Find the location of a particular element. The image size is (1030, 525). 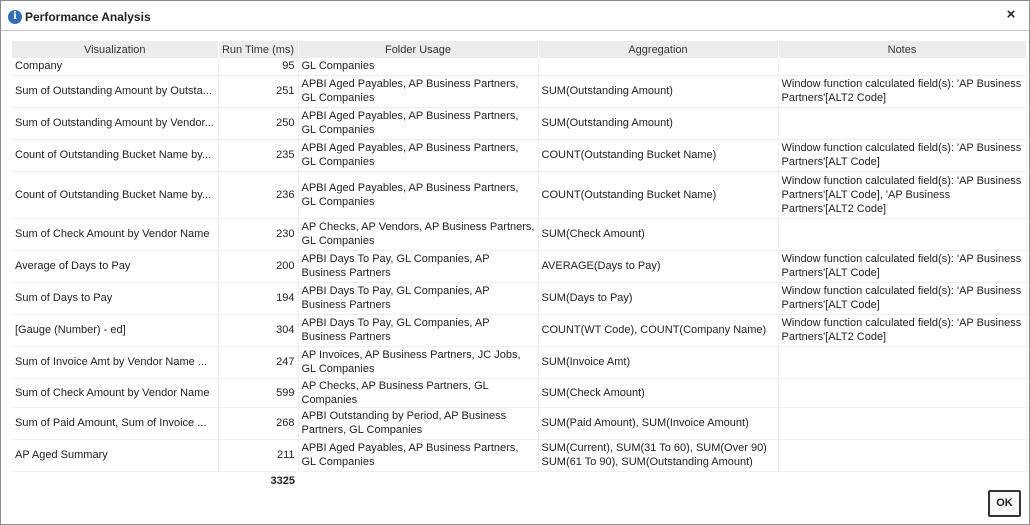

cell-run-time: 251 is located at coordinates (258, 91).